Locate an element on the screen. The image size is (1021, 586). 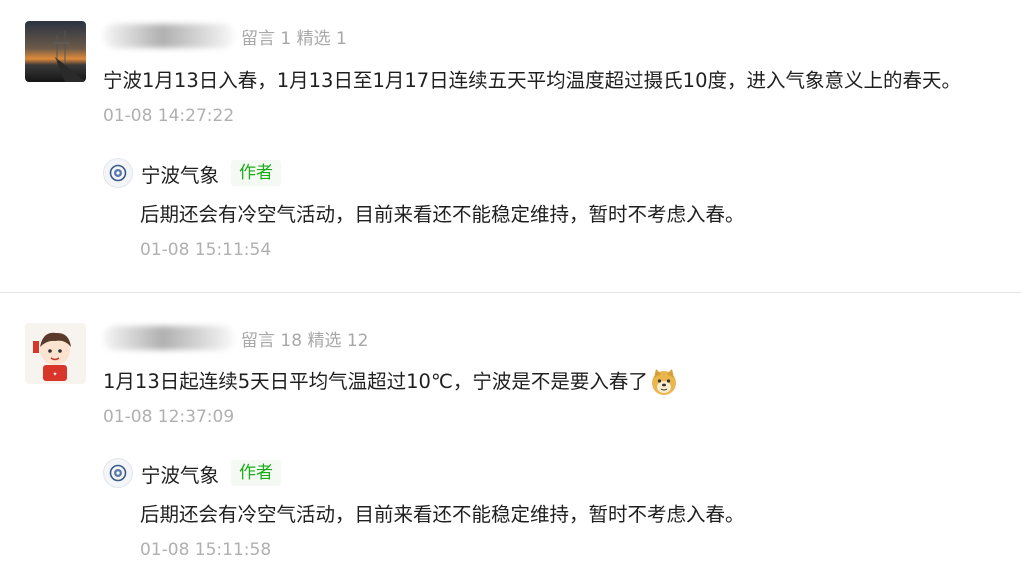
comment-timestamp: 01-08 12:37:09 is located at coordinates (169, 417).